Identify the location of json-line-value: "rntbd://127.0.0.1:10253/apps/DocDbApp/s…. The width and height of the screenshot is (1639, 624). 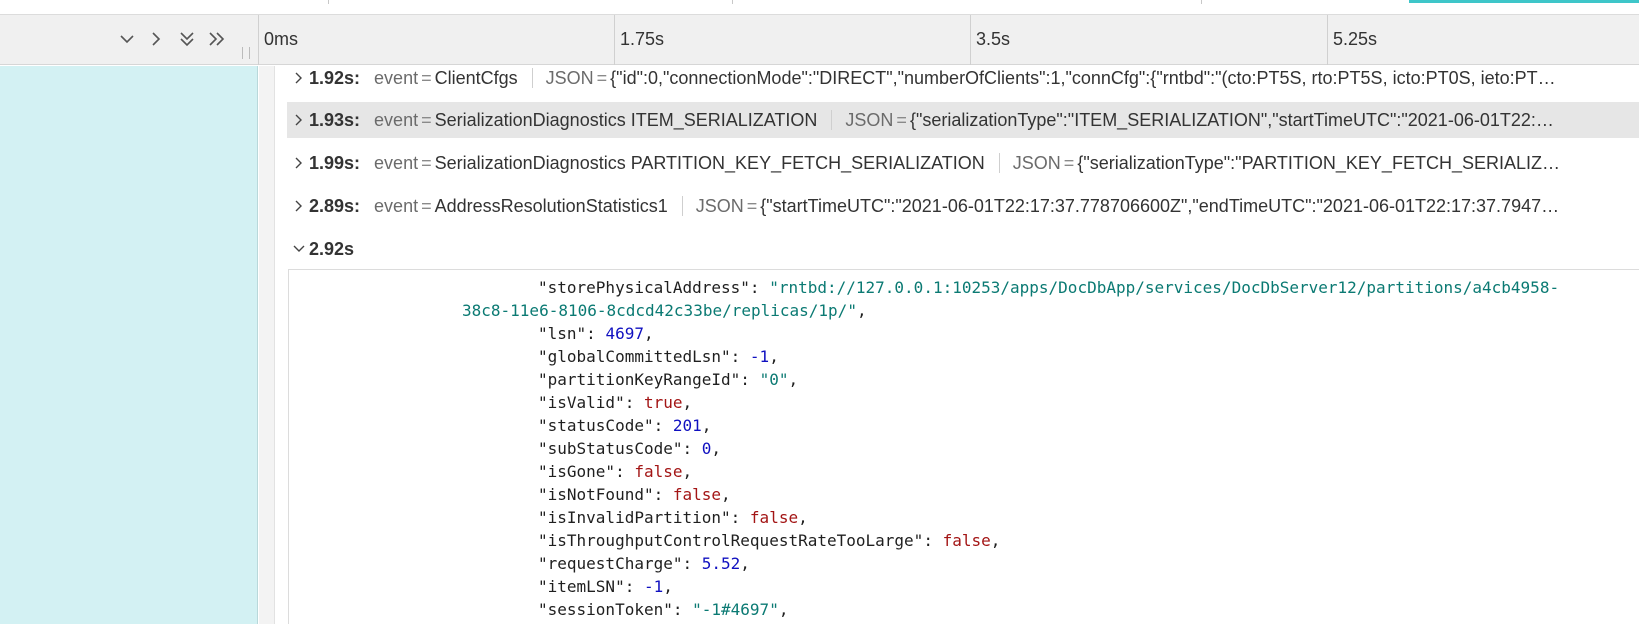
(1164, 287).